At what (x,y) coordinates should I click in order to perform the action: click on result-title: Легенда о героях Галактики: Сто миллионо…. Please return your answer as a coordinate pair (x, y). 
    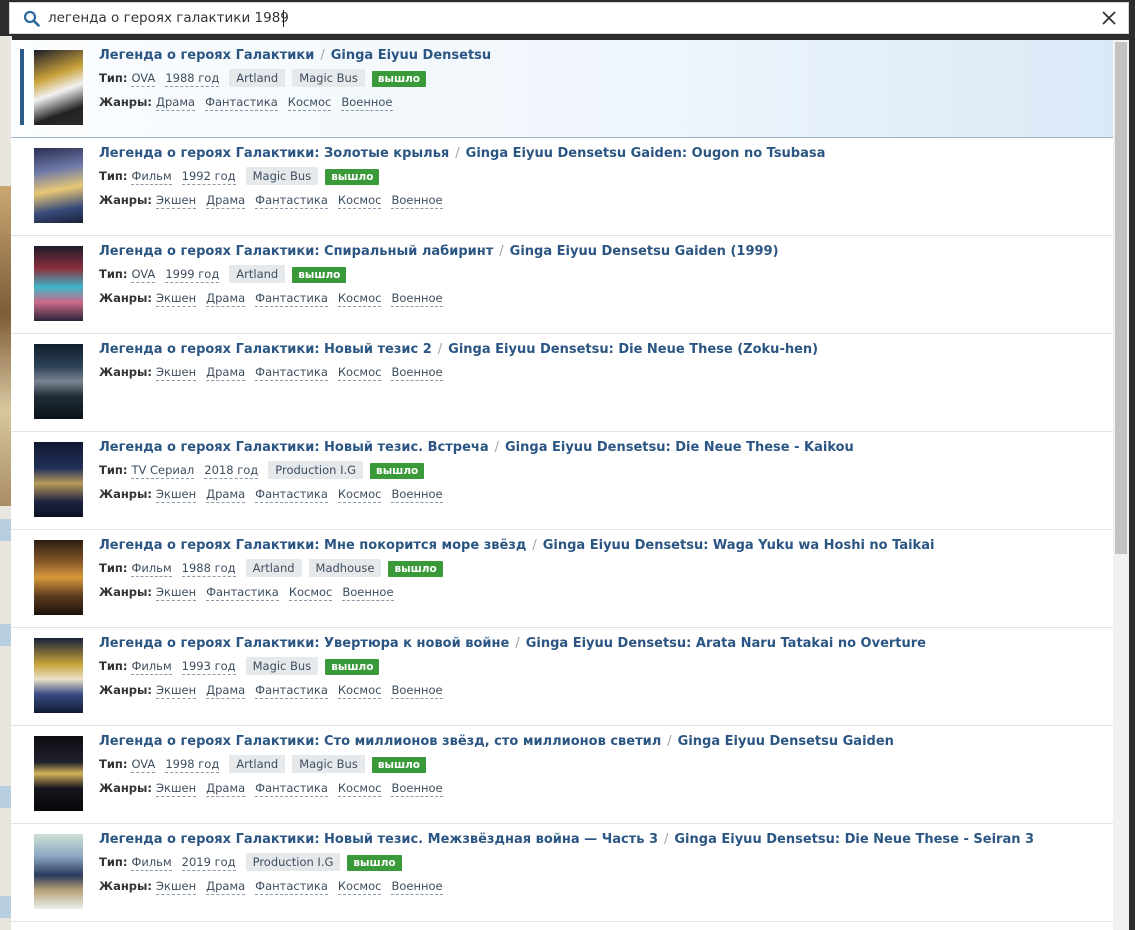
    Looking at the image, I should click on (496, 741).